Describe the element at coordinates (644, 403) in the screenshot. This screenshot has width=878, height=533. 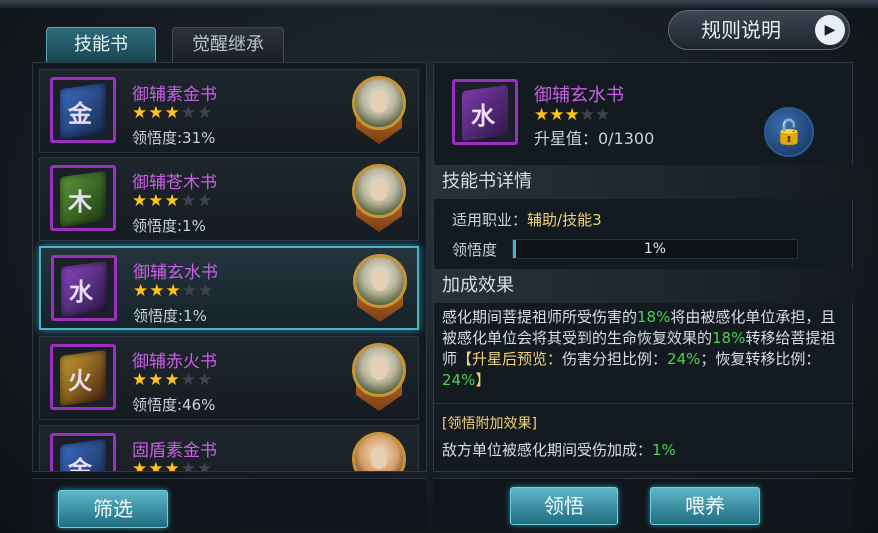
I see `divider` at that location.